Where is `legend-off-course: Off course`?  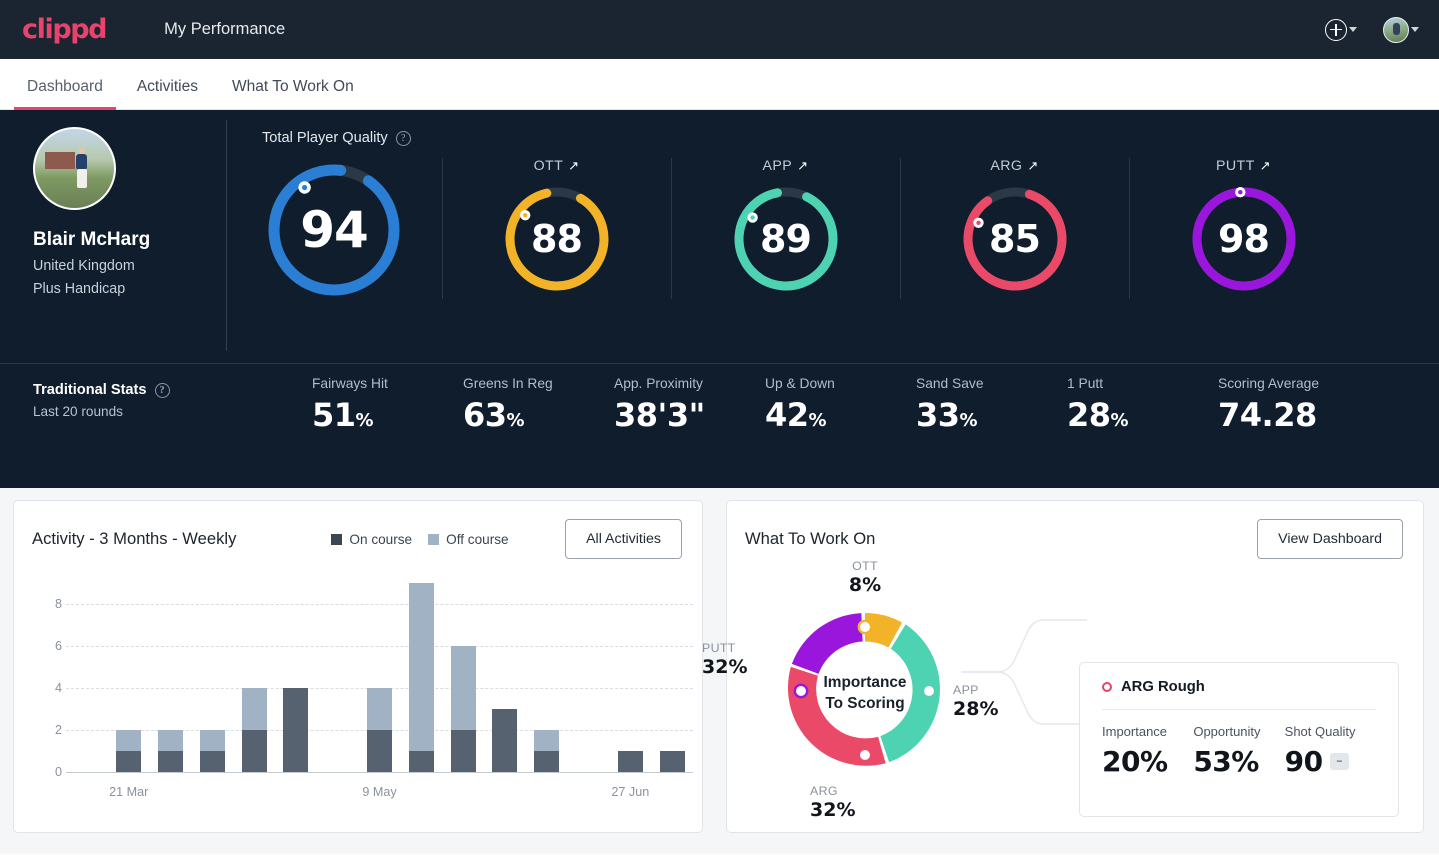 legend-off-course: Off course is located at coordinates (468, 539).